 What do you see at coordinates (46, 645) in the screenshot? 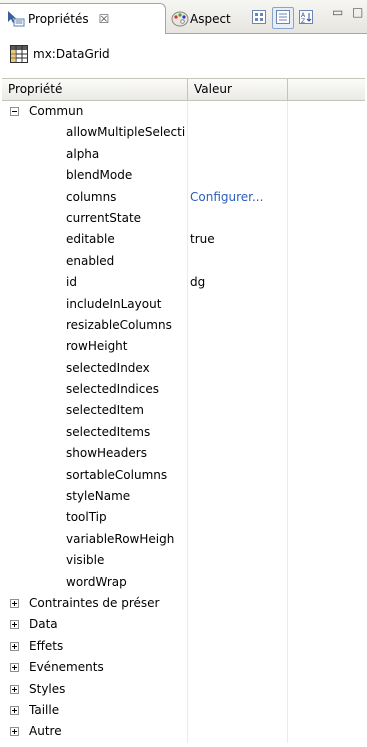
I see `group-label: Effets` at bounding box center [46, 645].